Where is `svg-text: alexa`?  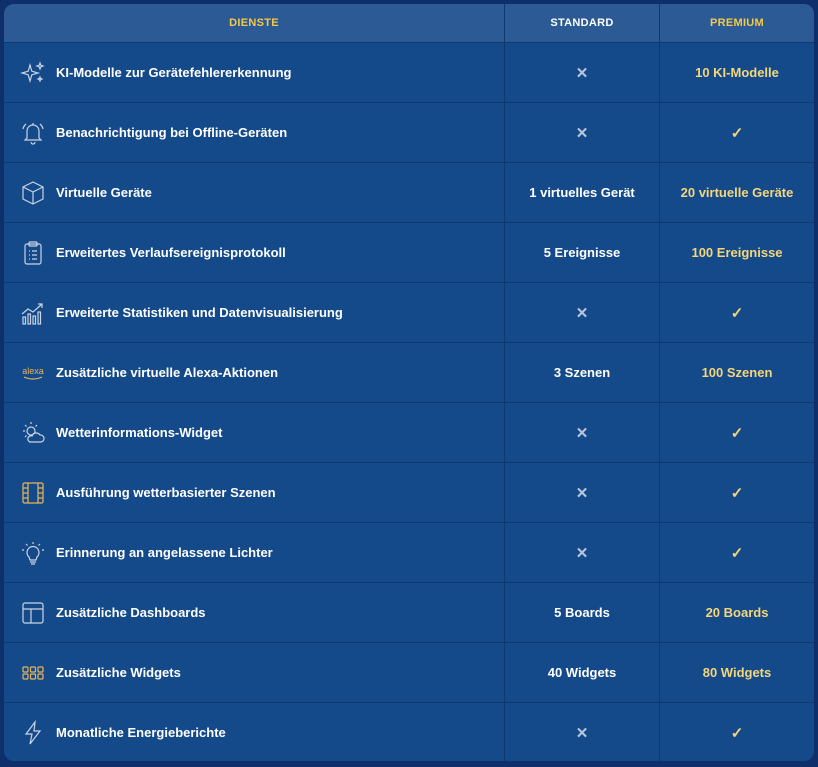
svg-text: alexa is located at coordinates (33, 371).